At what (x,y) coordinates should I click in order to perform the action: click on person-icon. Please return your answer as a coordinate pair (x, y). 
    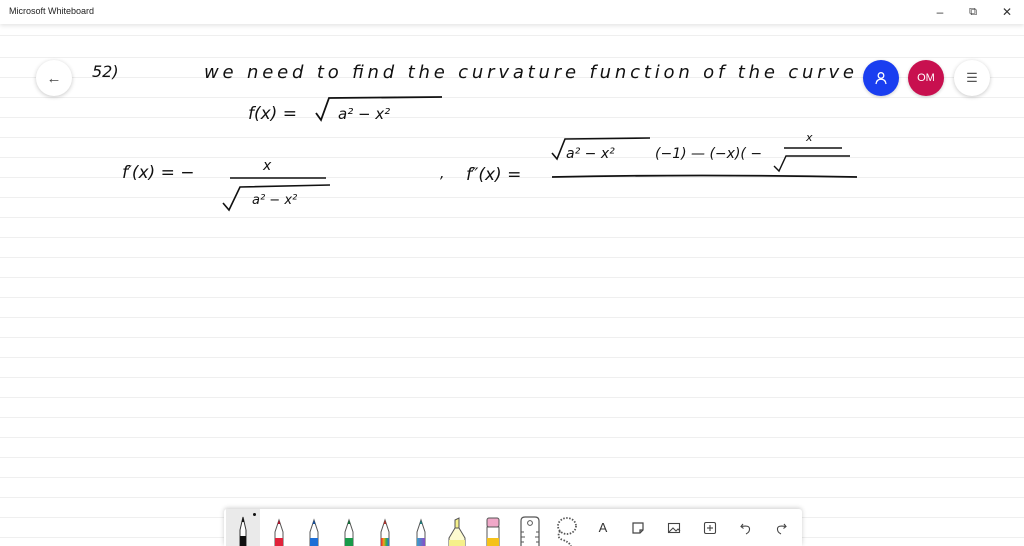
    Looking at the image, I should click on (881, 78).